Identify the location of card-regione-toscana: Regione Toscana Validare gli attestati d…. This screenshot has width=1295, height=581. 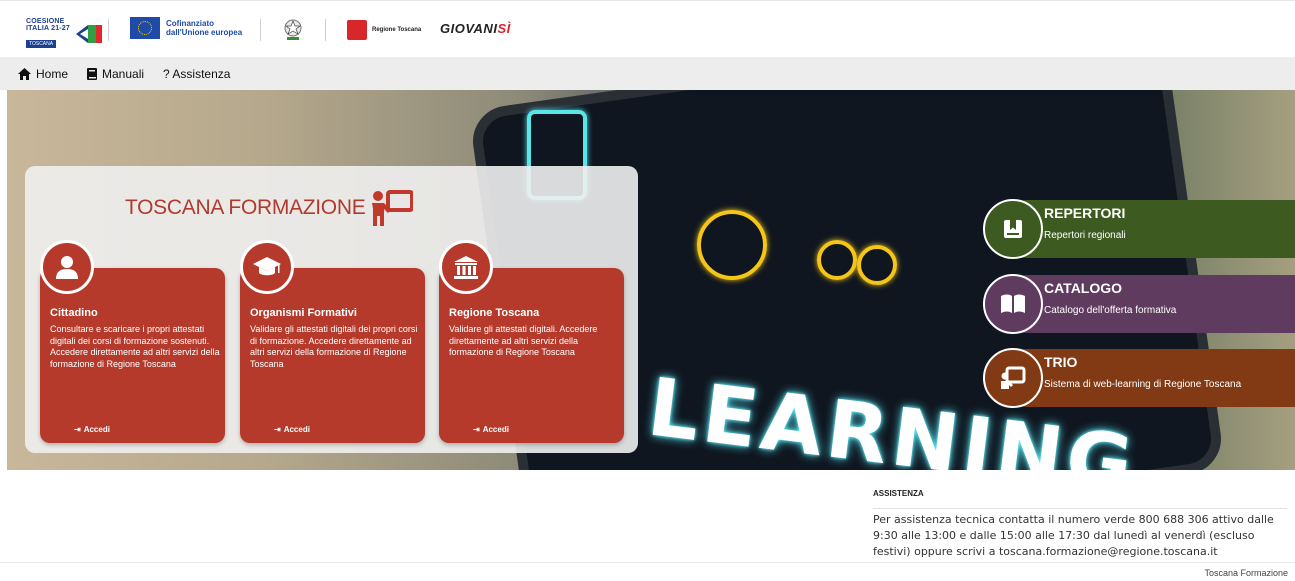
(531, 341).